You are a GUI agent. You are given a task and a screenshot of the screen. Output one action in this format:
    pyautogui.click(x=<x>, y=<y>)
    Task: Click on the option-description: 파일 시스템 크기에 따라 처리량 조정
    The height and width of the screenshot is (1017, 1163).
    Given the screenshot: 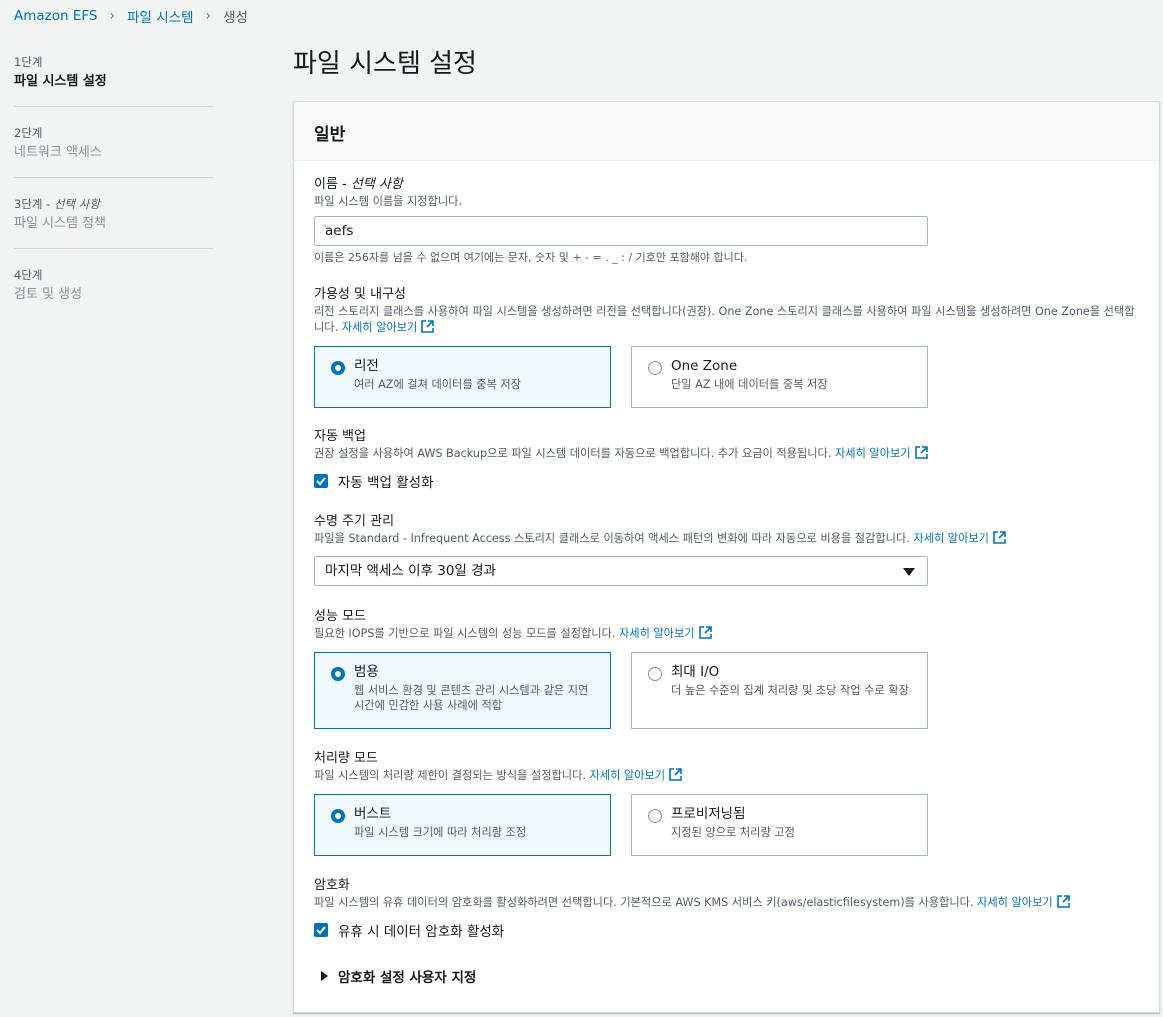 What is the action you would take?
    pyautogui.click(x=440, y=832)
    